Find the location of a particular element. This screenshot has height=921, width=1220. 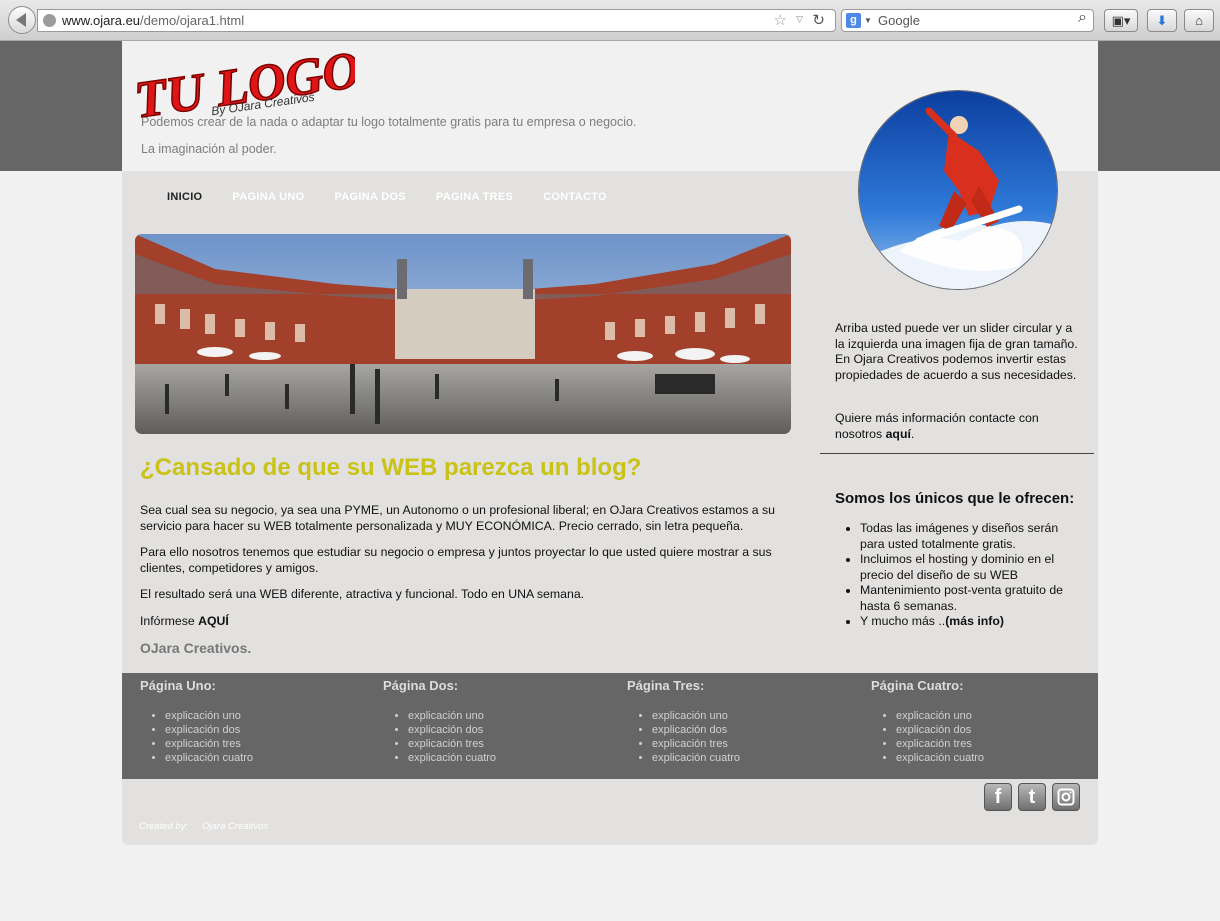

sidebar-contact-link: aquí is located at coordinates (898, 434).